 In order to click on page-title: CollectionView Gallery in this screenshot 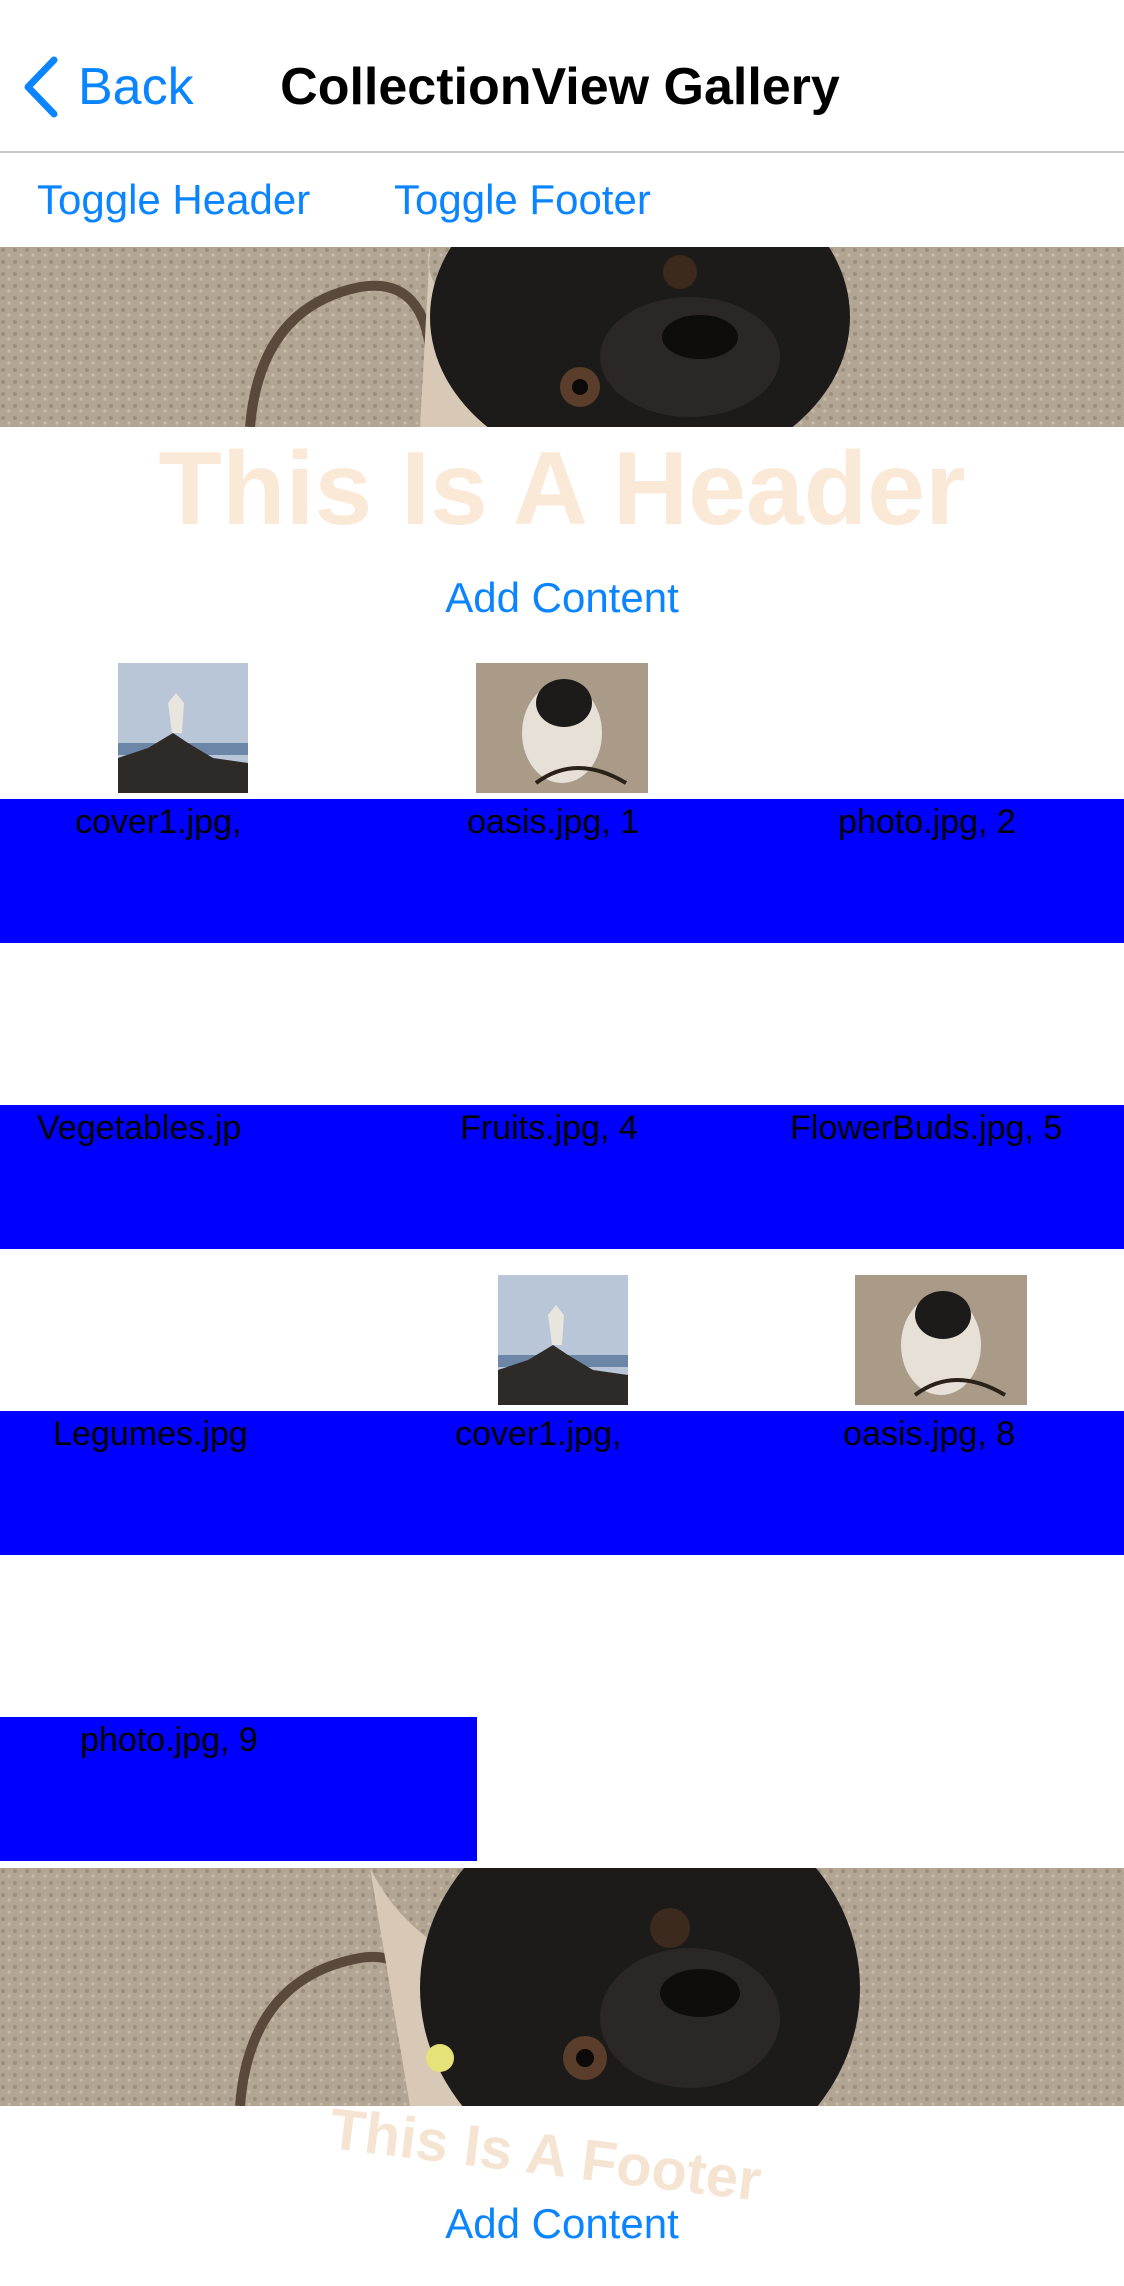, I will do `click(560, 87)`.